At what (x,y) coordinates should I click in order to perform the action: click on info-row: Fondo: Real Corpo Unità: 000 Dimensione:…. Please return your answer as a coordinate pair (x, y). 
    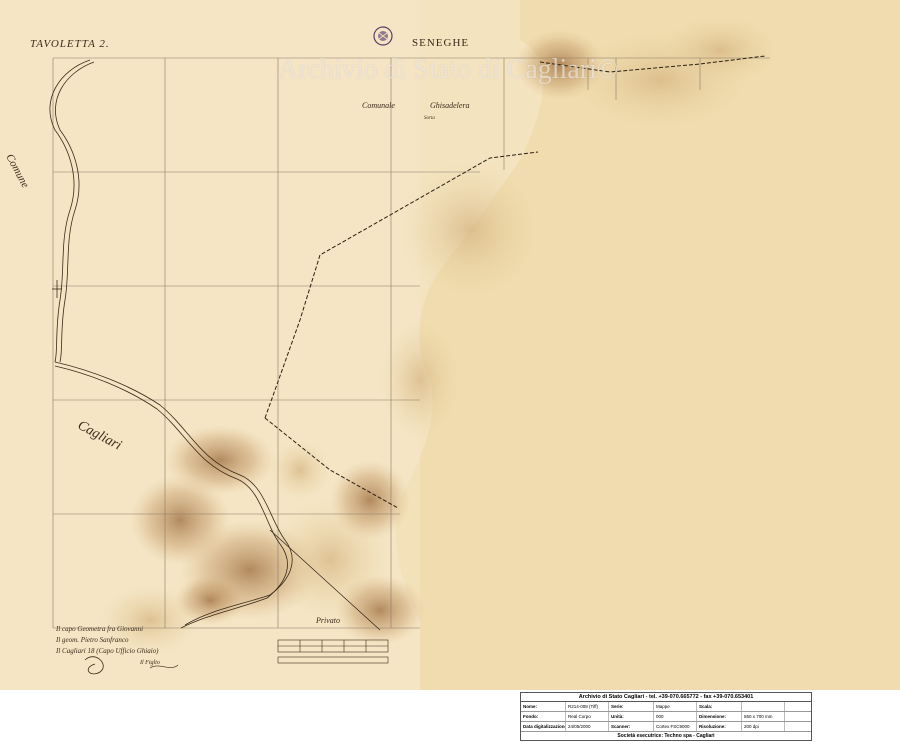
    Looking at the image, I should click on (666, 717).